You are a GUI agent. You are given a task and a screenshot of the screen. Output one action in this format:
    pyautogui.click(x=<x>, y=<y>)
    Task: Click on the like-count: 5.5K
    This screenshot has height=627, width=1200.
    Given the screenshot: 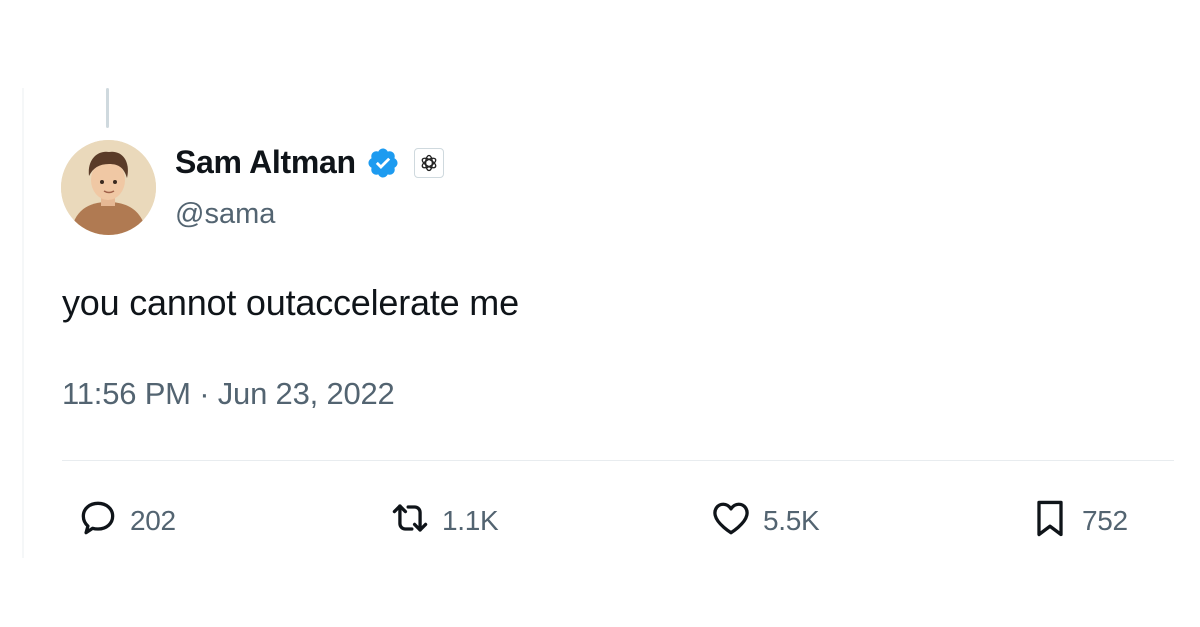 What is the action you would take?
    pyautogui.click(x=791, y=520)
    